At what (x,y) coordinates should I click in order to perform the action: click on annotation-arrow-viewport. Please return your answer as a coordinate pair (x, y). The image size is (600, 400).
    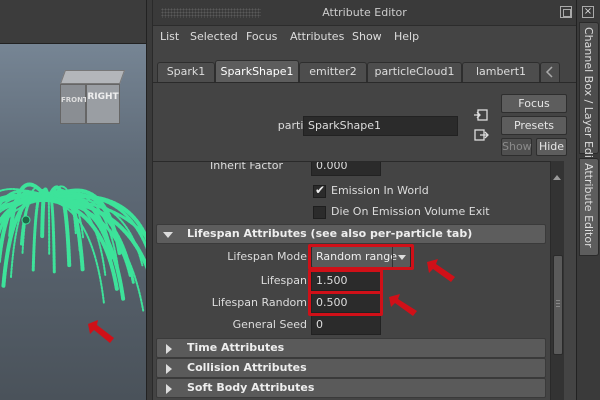
    Looking at the image, I should click on (101, 331).